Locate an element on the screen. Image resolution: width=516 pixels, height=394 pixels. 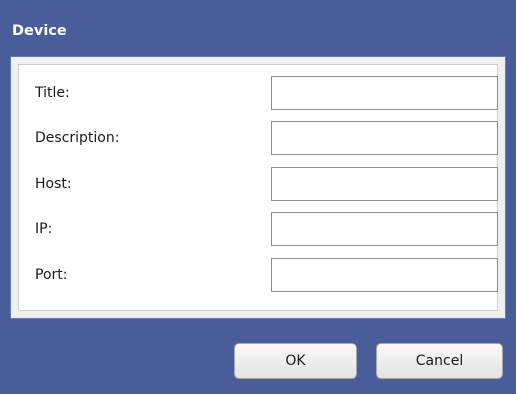
title-input is located at coordinates (384, 93).